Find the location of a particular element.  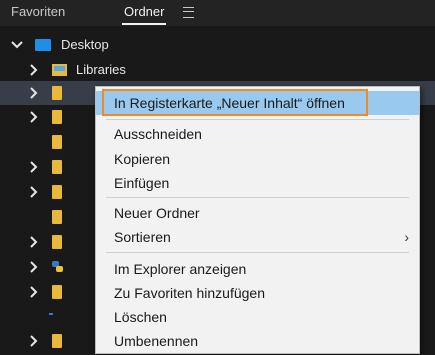

tree-item-label: Desktop is located at coordinates (85, 44).